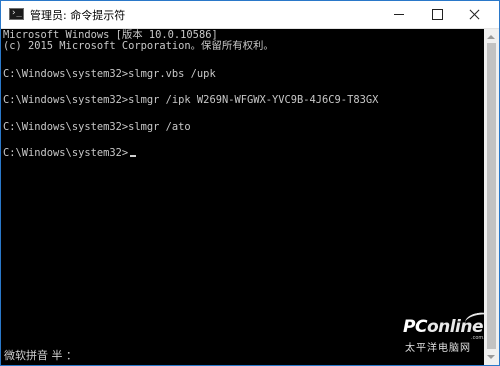 This screenshot has width=500, height=366. Describe the element at coordinates (438, 348) in the screenshot. I see `logo-subtitle: 太平洋电脑网` at that location.